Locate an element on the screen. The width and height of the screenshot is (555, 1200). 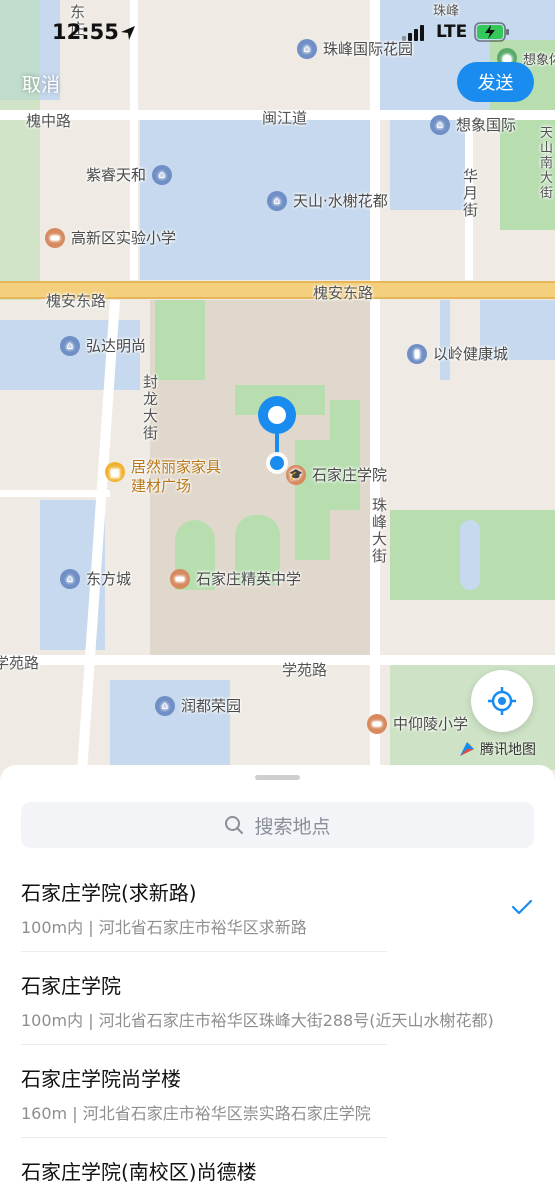
poi-sjz-university: 🎓 石家庄学院 is located at coordinates (336, 474).